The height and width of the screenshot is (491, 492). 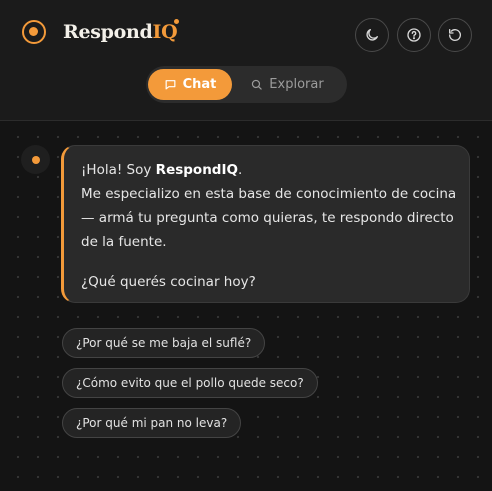 What do you see at coordinates (165, 32) in the screenshot?
I see `brand-accent: IQ` at bounding box center [165, 32].